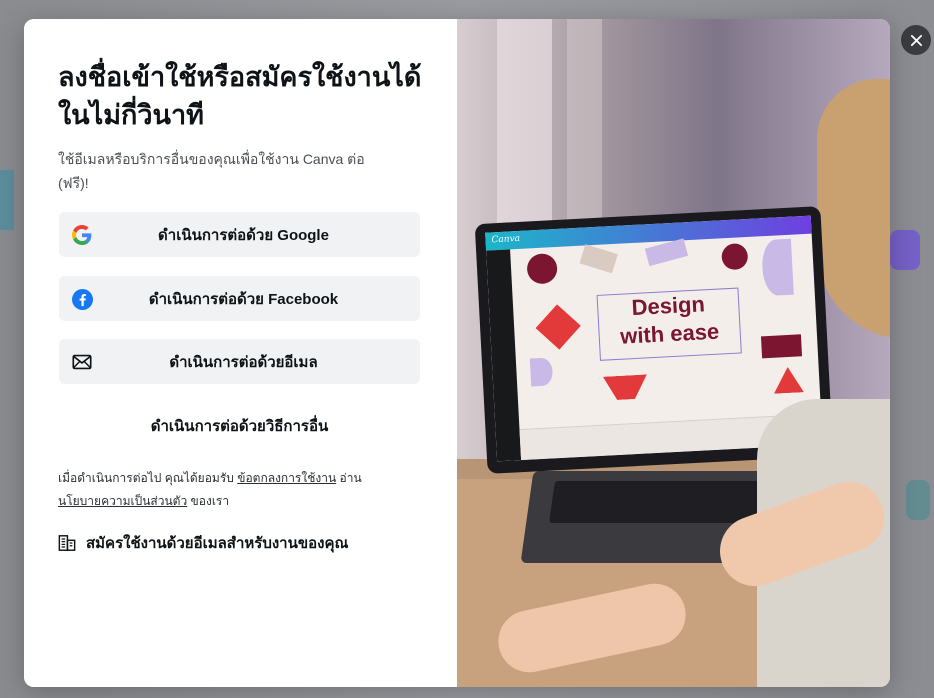  Describe the element at coordinates (122, 501) in the screenshot. I see `privacy-policy-link: นโยบายความเป็นส่วนตัว` at that location.